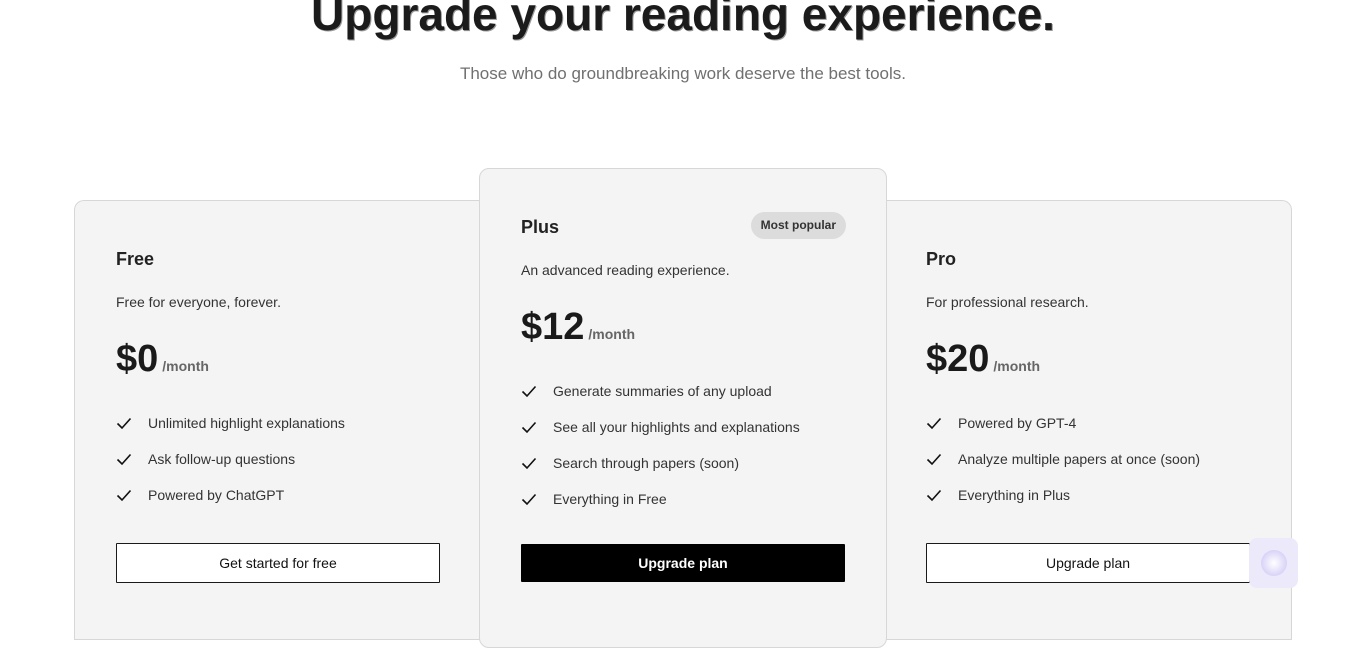 The width and height of the screenshot is (1366, 648). What do you see at coordinates (1014, 495) in the screenshot?
I see `feature-label: Everything in Plus` at bounding box center [1014, 495].